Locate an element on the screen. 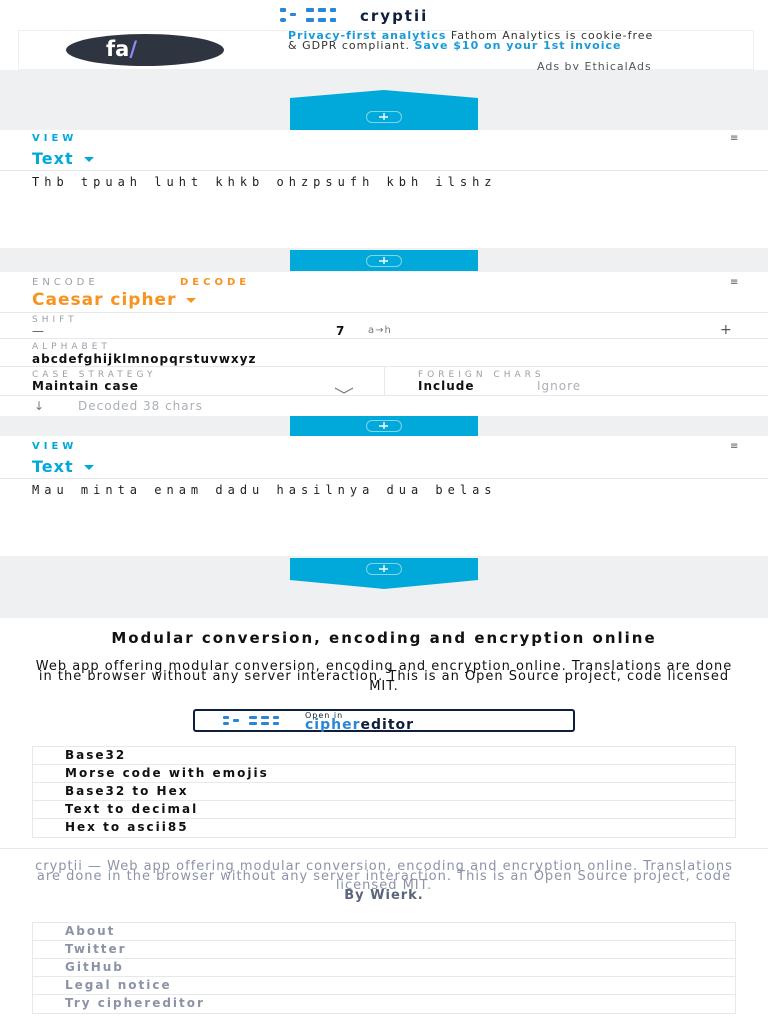 The width and height of the screenshot is (768, 1024). case-strategy-select: Maintain case is located at coordinates (85, 386).